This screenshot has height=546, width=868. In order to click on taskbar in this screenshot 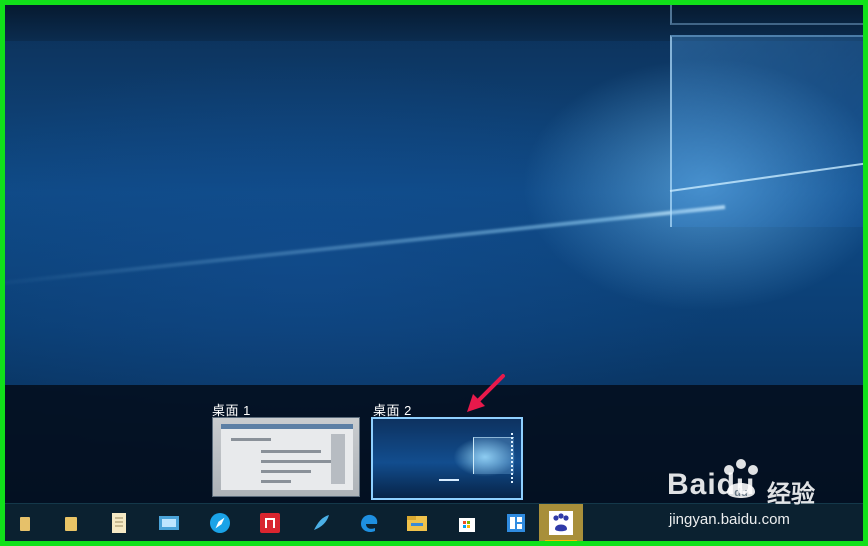, I will do `click(434, 522)`.